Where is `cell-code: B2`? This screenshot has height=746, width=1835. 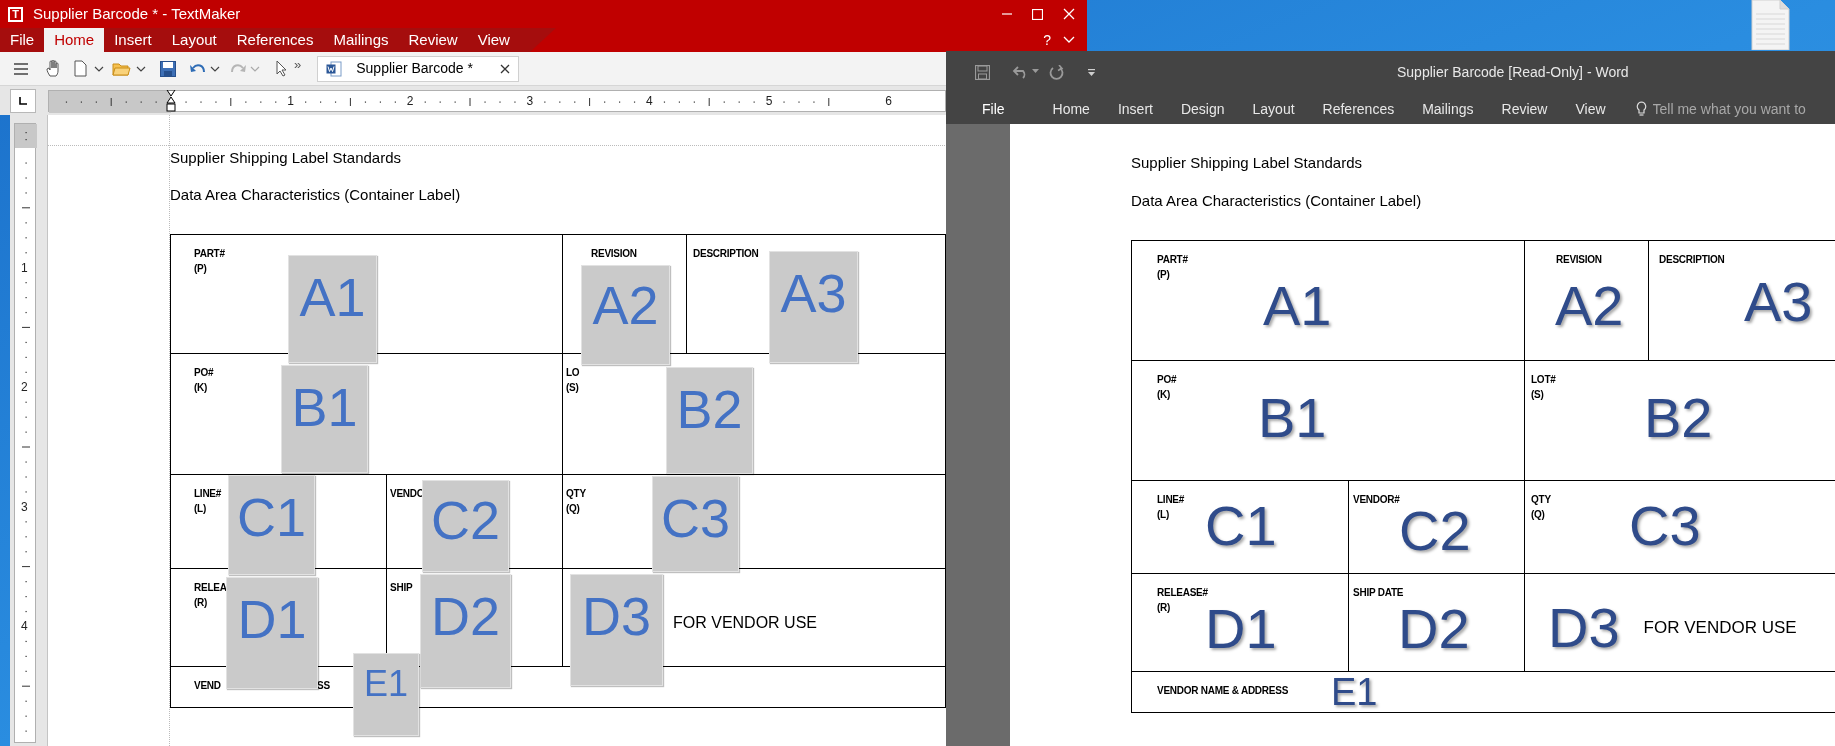 cell-code: B2 is located at coordinates (1678, 418).